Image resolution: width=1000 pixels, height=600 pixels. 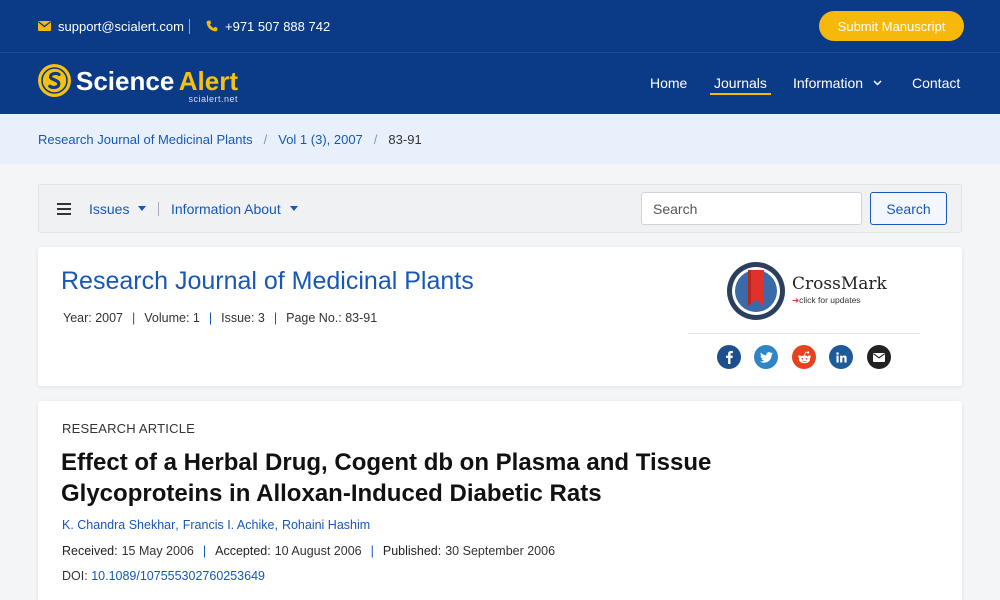 I want to click on envelope-icon, so click(x=44, y=26).